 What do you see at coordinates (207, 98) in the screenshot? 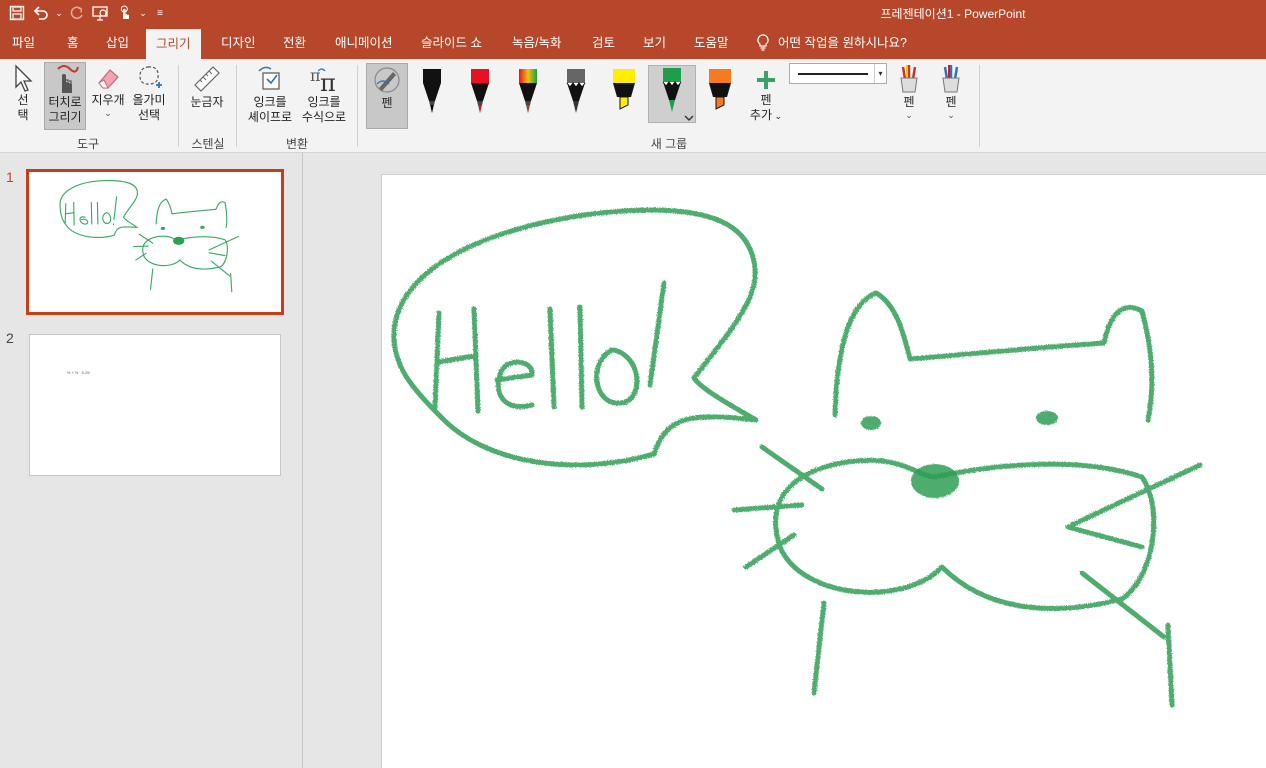
I see `ruler-button: 눈금자` at bounding box center [207, 98].